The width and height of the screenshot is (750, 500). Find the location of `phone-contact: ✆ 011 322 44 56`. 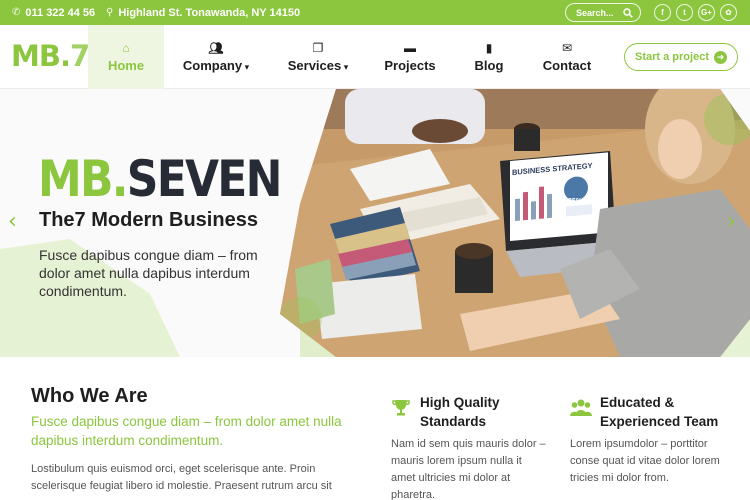

phone-contact: ✆ 011 322 44 56 is located at coordinates (53, 12).